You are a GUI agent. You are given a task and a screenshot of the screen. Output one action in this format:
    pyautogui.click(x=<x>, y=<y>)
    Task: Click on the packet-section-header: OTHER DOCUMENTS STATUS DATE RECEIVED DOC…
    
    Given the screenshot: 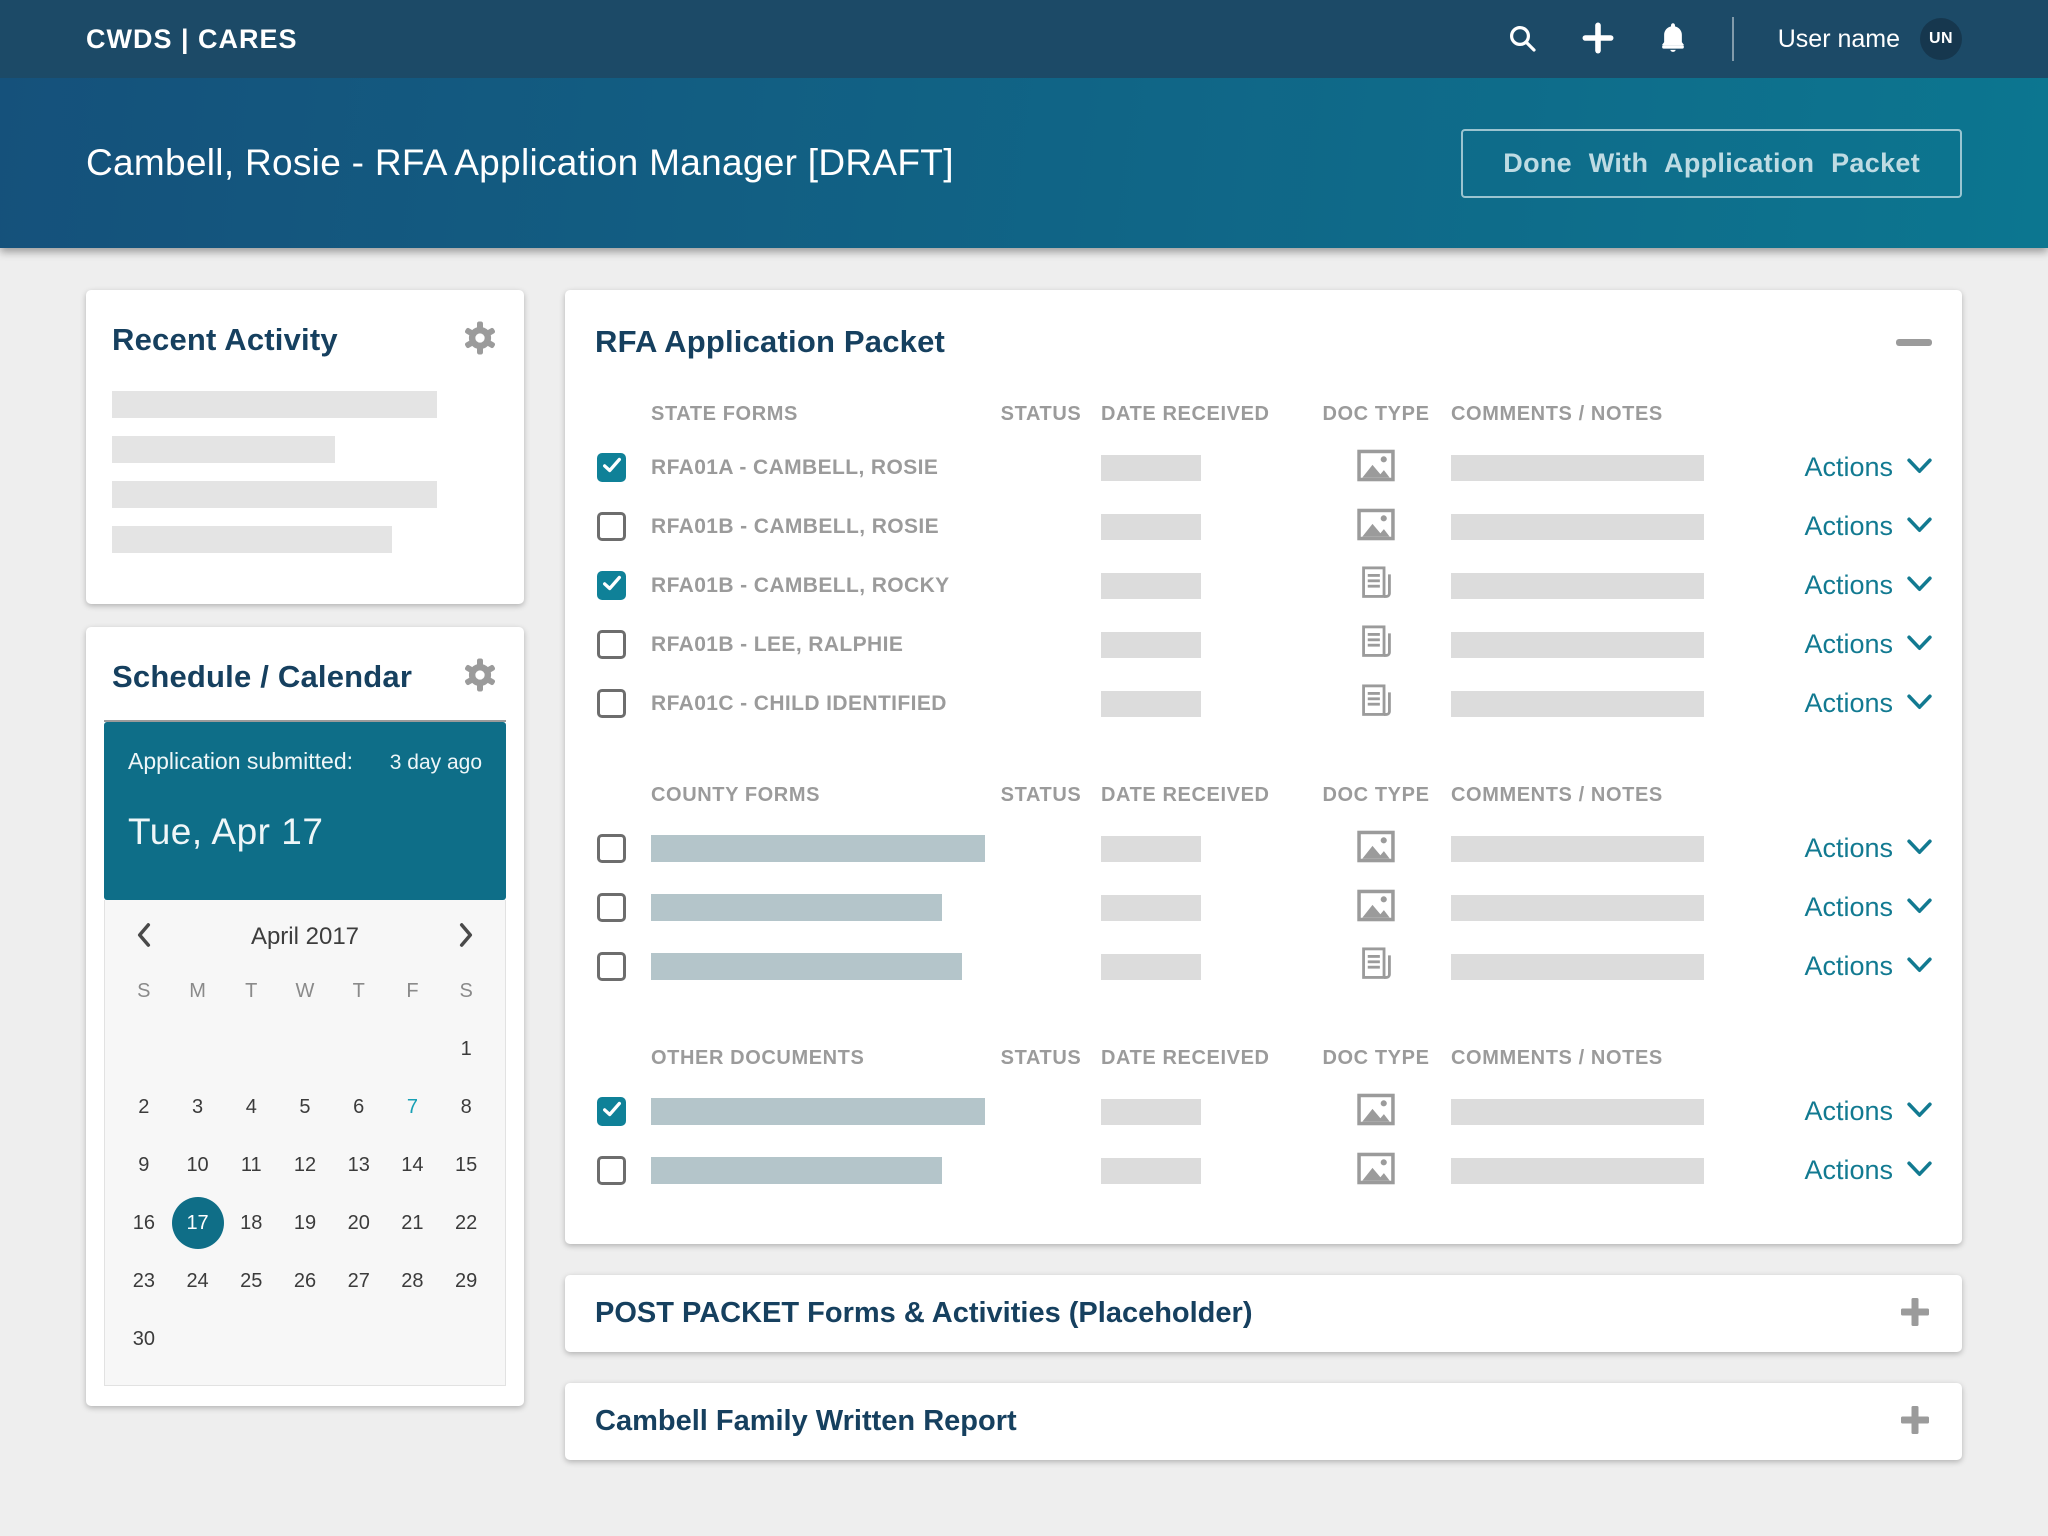 What is the action you would take?
    pyautogui.click(x=1263, y=1058)
    